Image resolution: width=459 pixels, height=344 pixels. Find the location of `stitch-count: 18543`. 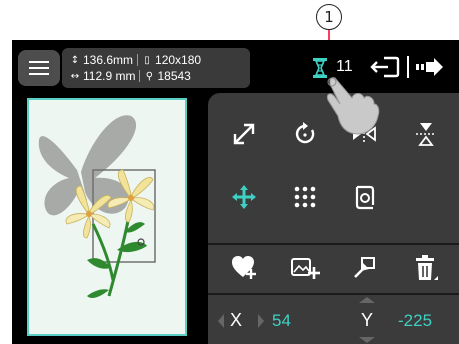

stitch-count: 18543 is located at coordinates (174, 76).